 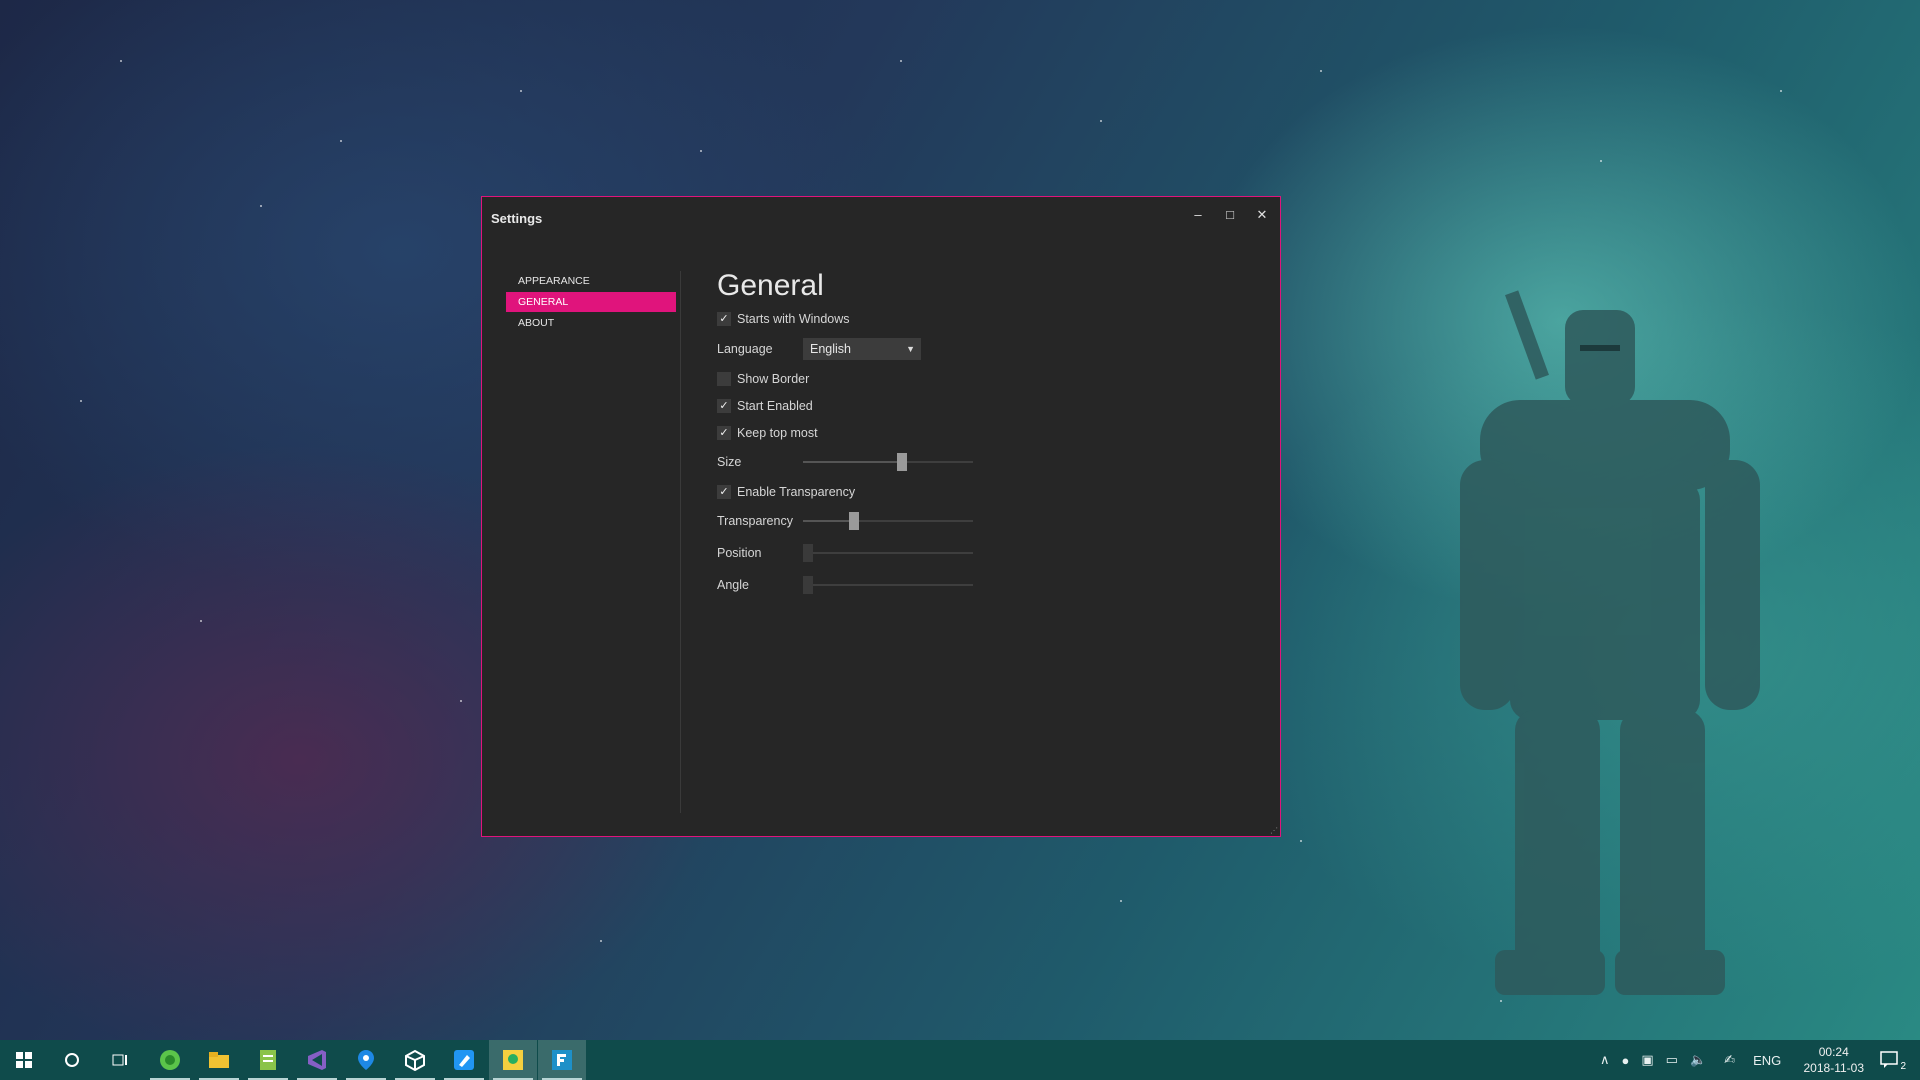 I want to click on title-bar: Settings – □ ✕, so click(x=881, y=217).